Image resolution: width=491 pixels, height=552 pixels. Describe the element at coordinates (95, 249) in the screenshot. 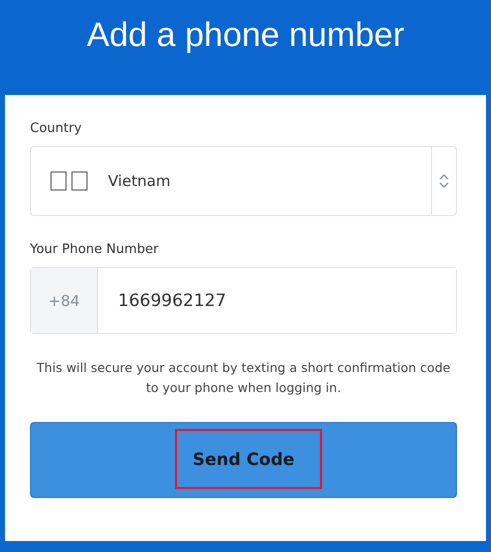

I see `field-label: Your Phone Number` at that location.